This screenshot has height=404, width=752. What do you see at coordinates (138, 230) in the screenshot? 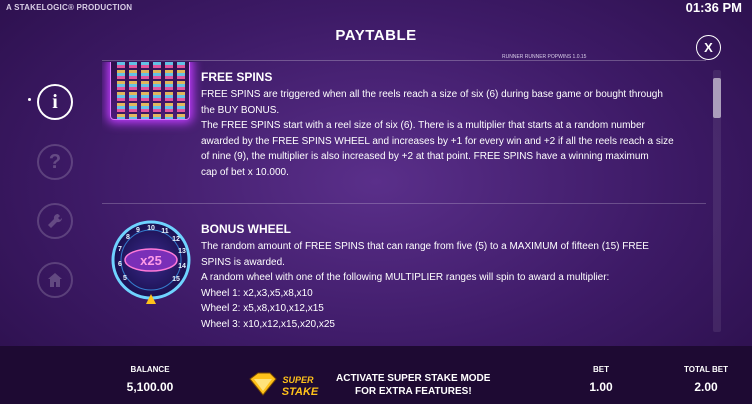
I see `wheel-number: 9` at bounding box center [138, 230].